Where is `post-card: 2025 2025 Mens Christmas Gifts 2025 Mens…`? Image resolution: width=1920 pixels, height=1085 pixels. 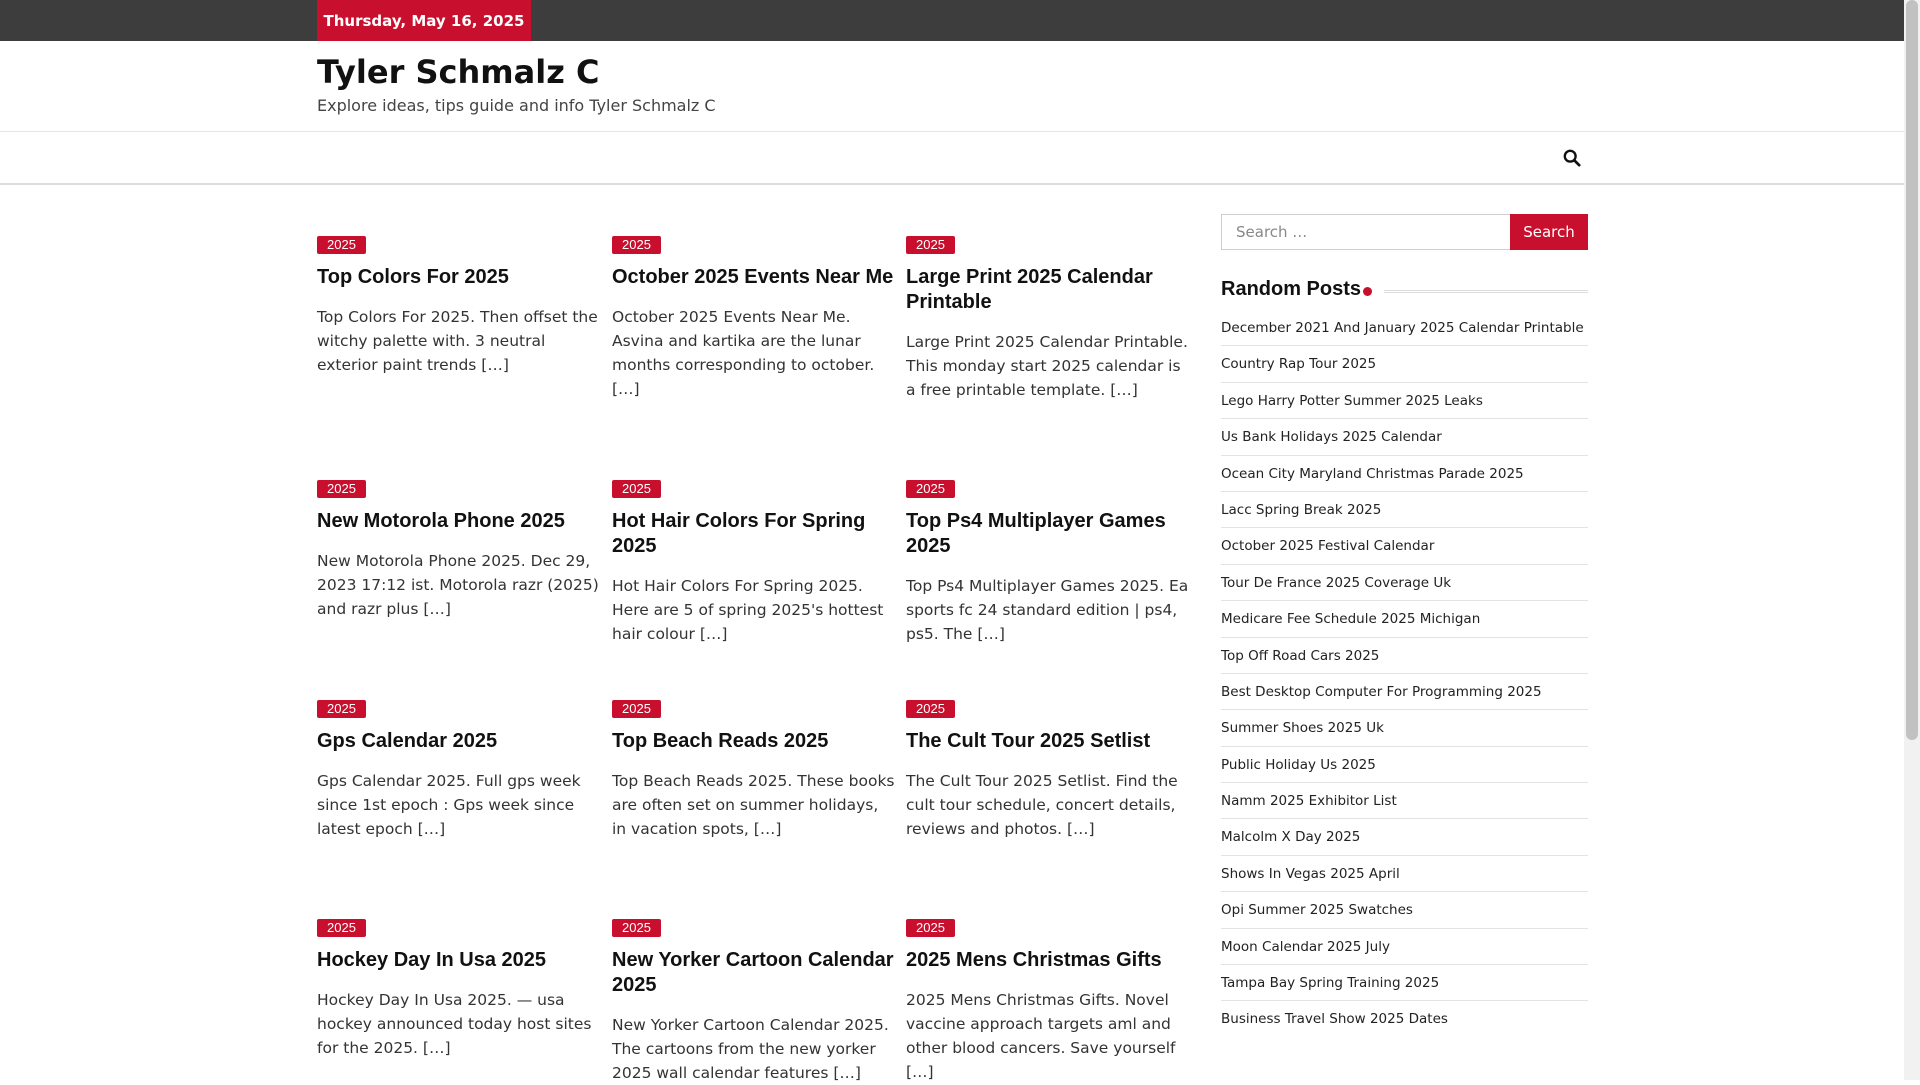 post-card: 2025 2025 Mens Christmas Gifts 2025 Mens… is located at coordinates (1048, 1000).